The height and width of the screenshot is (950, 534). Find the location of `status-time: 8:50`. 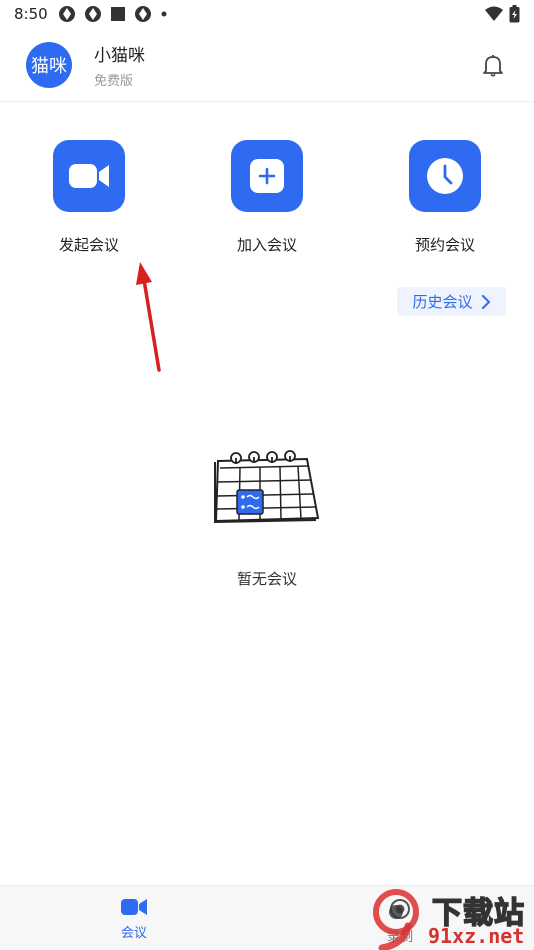

status-time: 8:50 is located at coordinates (31, 14).